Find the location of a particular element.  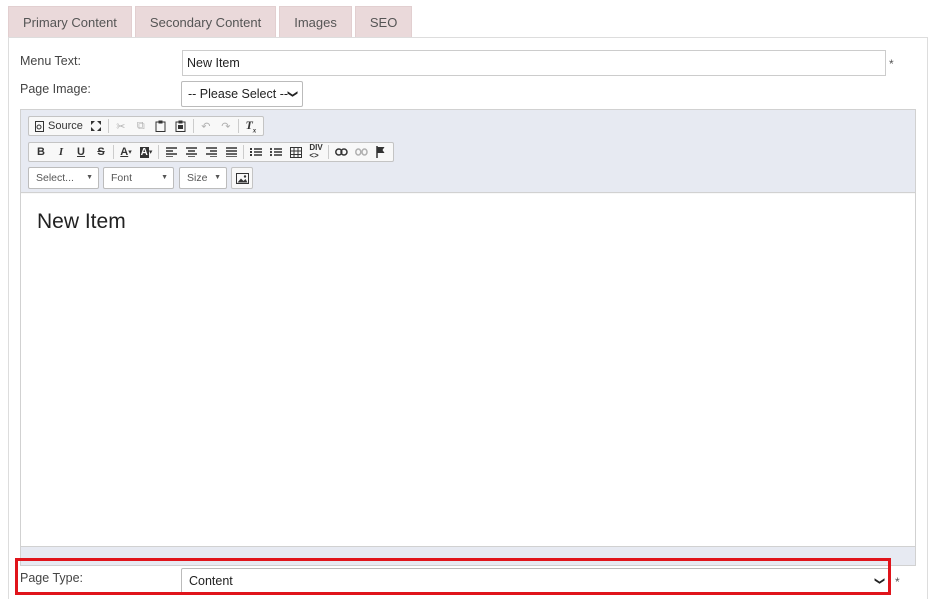

size-select: Size ▼ is located at coordinates (203, 178).